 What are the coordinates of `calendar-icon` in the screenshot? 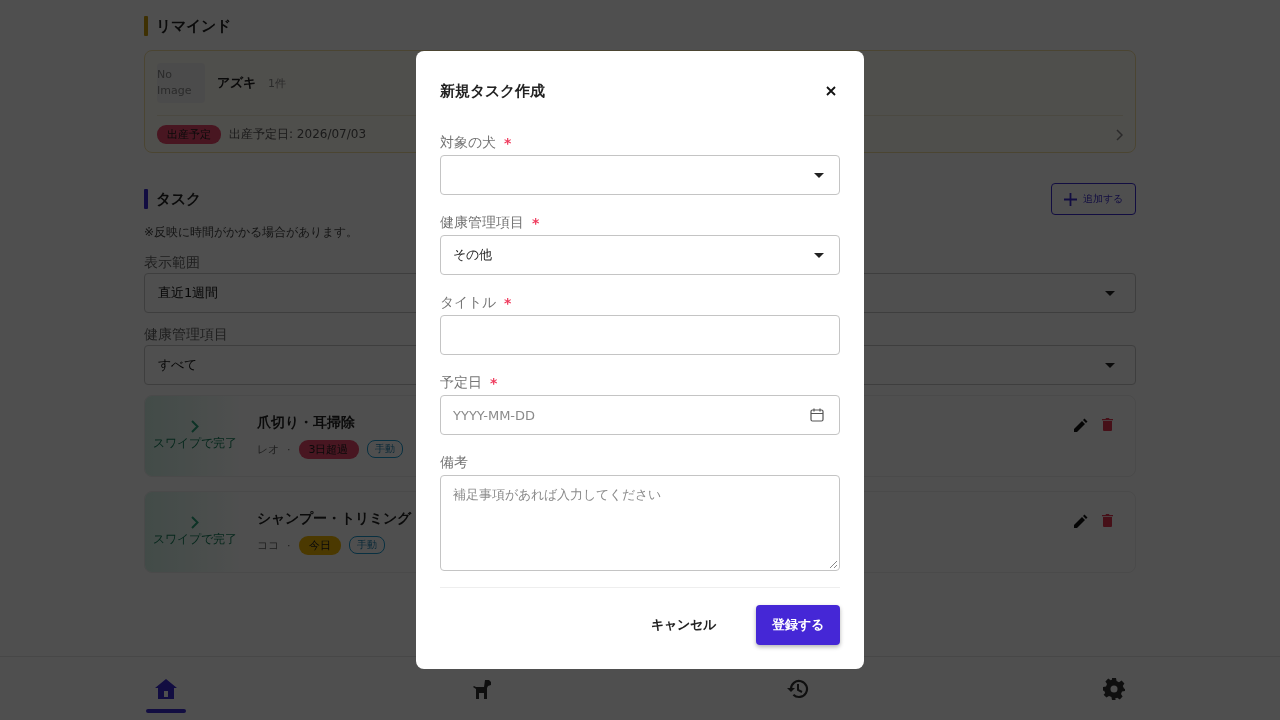 It's located at (817, 415).